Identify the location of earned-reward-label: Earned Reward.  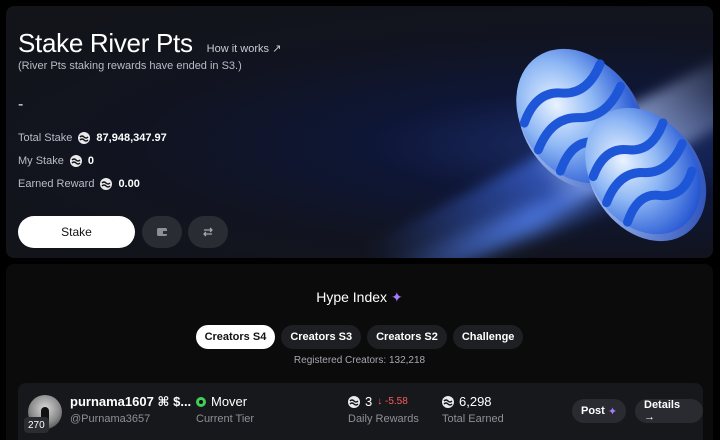
(56, 184).